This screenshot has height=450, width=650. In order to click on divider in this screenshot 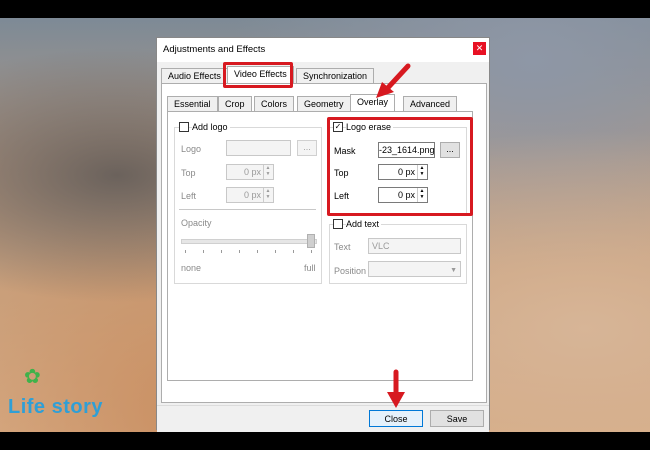, I will do `click(247, 209)`.